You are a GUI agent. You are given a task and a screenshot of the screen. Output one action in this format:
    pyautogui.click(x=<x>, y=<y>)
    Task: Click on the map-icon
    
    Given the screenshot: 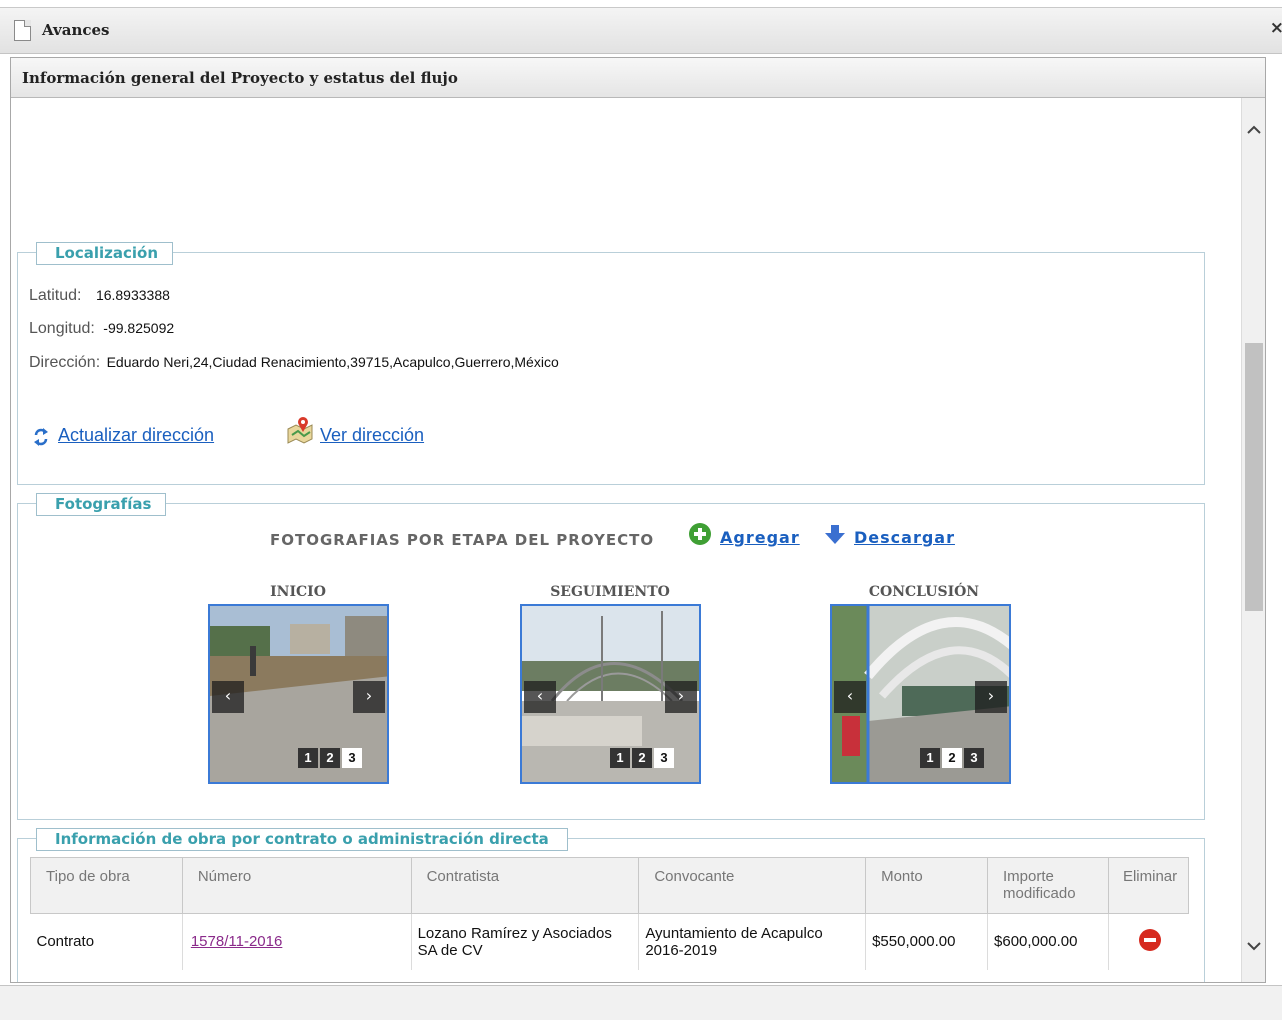 What is the action you would take?
    pyautogui.click(x=301, y=432)
    